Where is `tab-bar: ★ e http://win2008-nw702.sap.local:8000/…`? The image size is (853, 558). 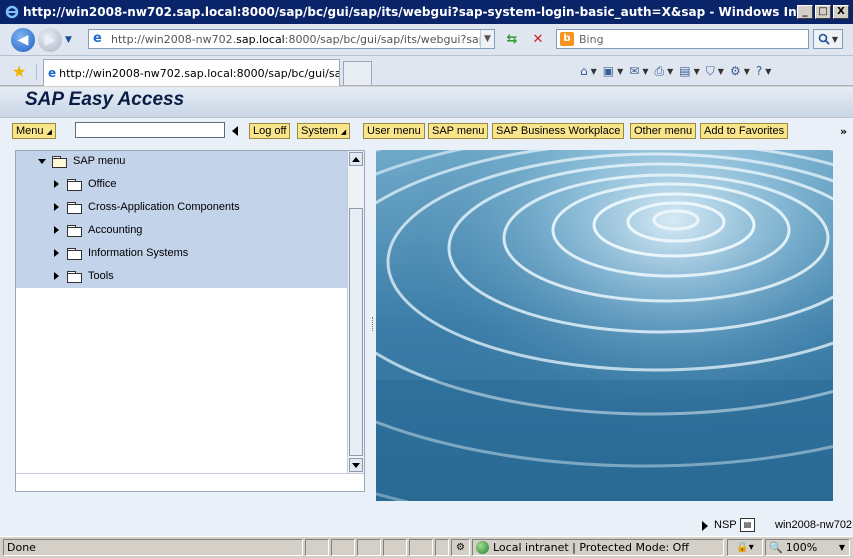 tab-bar: ★ e http://win2008-nw702.sap.local:8000/… is located at coordinates (426, 71).